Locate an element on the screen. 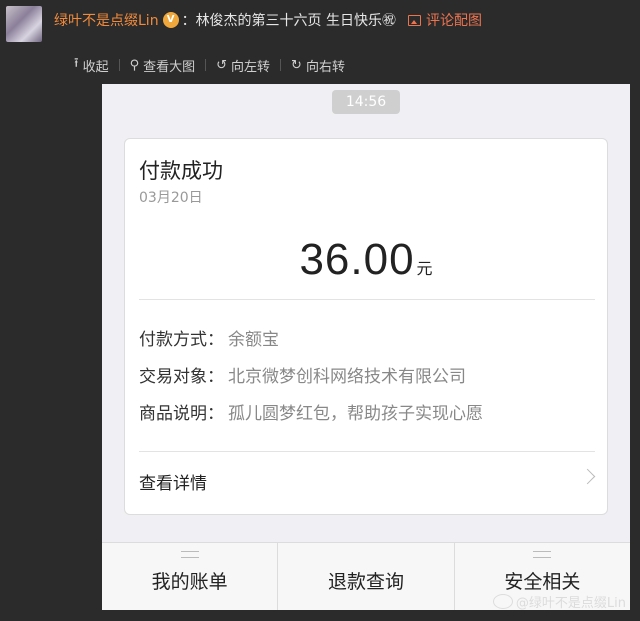 The image size is (640, 621). picture-icon is located at coordinates (415, 20).